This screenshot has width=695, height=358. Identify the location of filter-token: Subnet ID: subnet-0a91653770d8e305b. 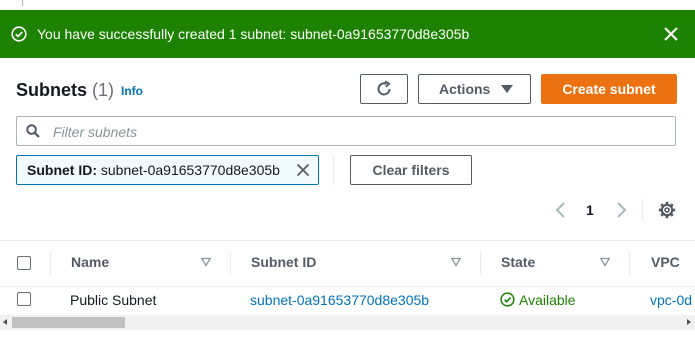
(167, 170).